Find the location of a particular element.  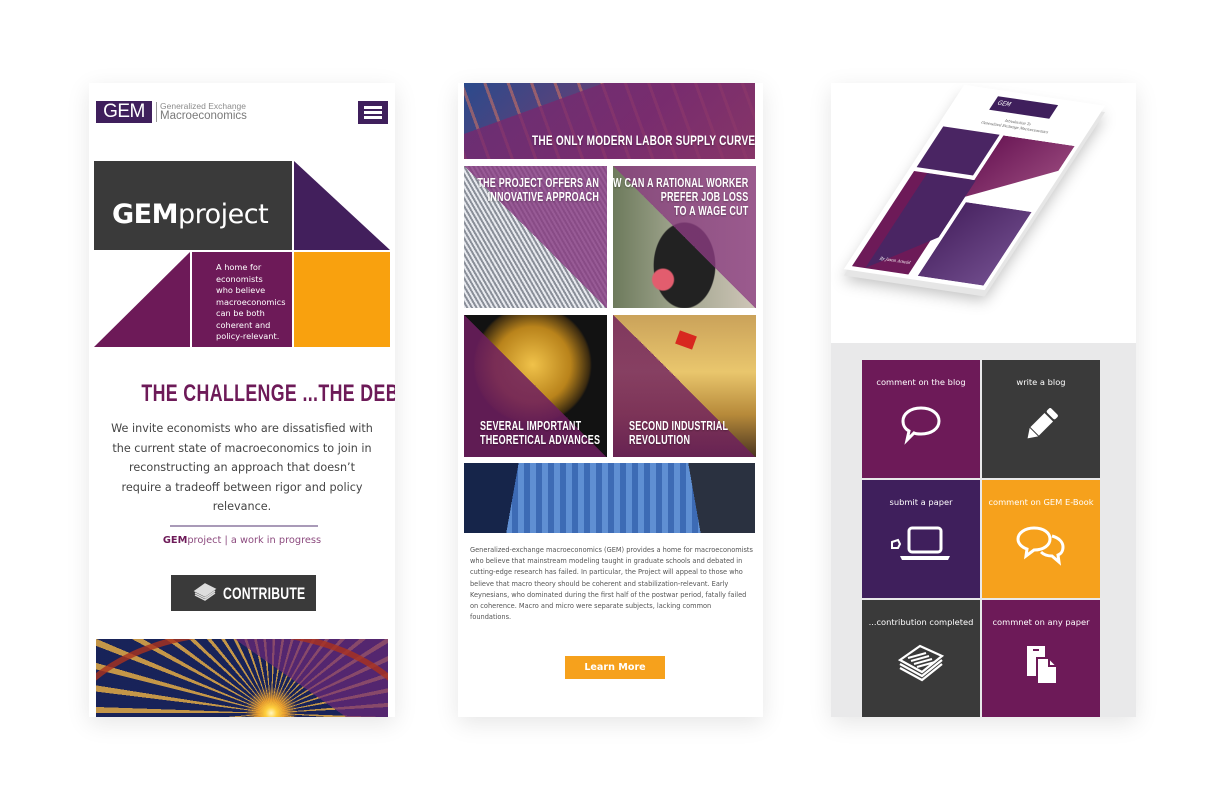

action-submit-paper: submit a paper is located at coordinates (921, 539).